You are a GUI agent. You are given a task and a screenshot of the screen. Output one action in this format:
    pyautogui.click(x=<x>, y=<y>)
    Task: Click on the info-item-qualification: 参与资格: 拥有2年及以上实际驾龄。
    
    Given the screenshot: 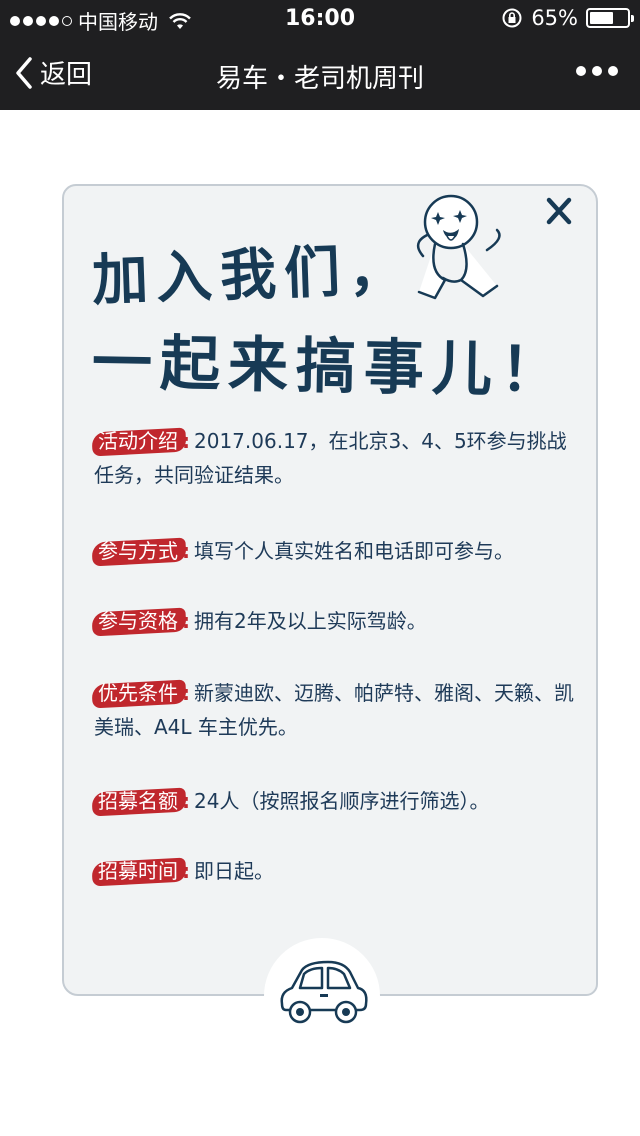 What is the action you would take?
    pyautogui.click(x=334, y=621)
    